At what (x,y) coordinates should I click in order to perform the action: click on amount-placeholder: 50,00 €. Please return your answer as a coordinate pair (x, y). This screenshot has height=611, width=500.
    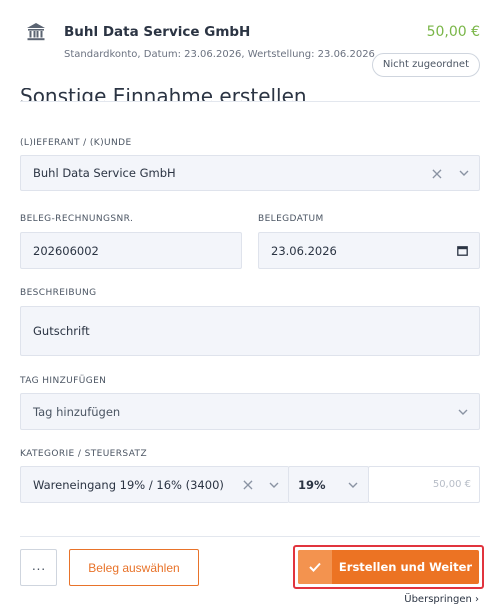
    Looking at the image, I should click on (451, 484).